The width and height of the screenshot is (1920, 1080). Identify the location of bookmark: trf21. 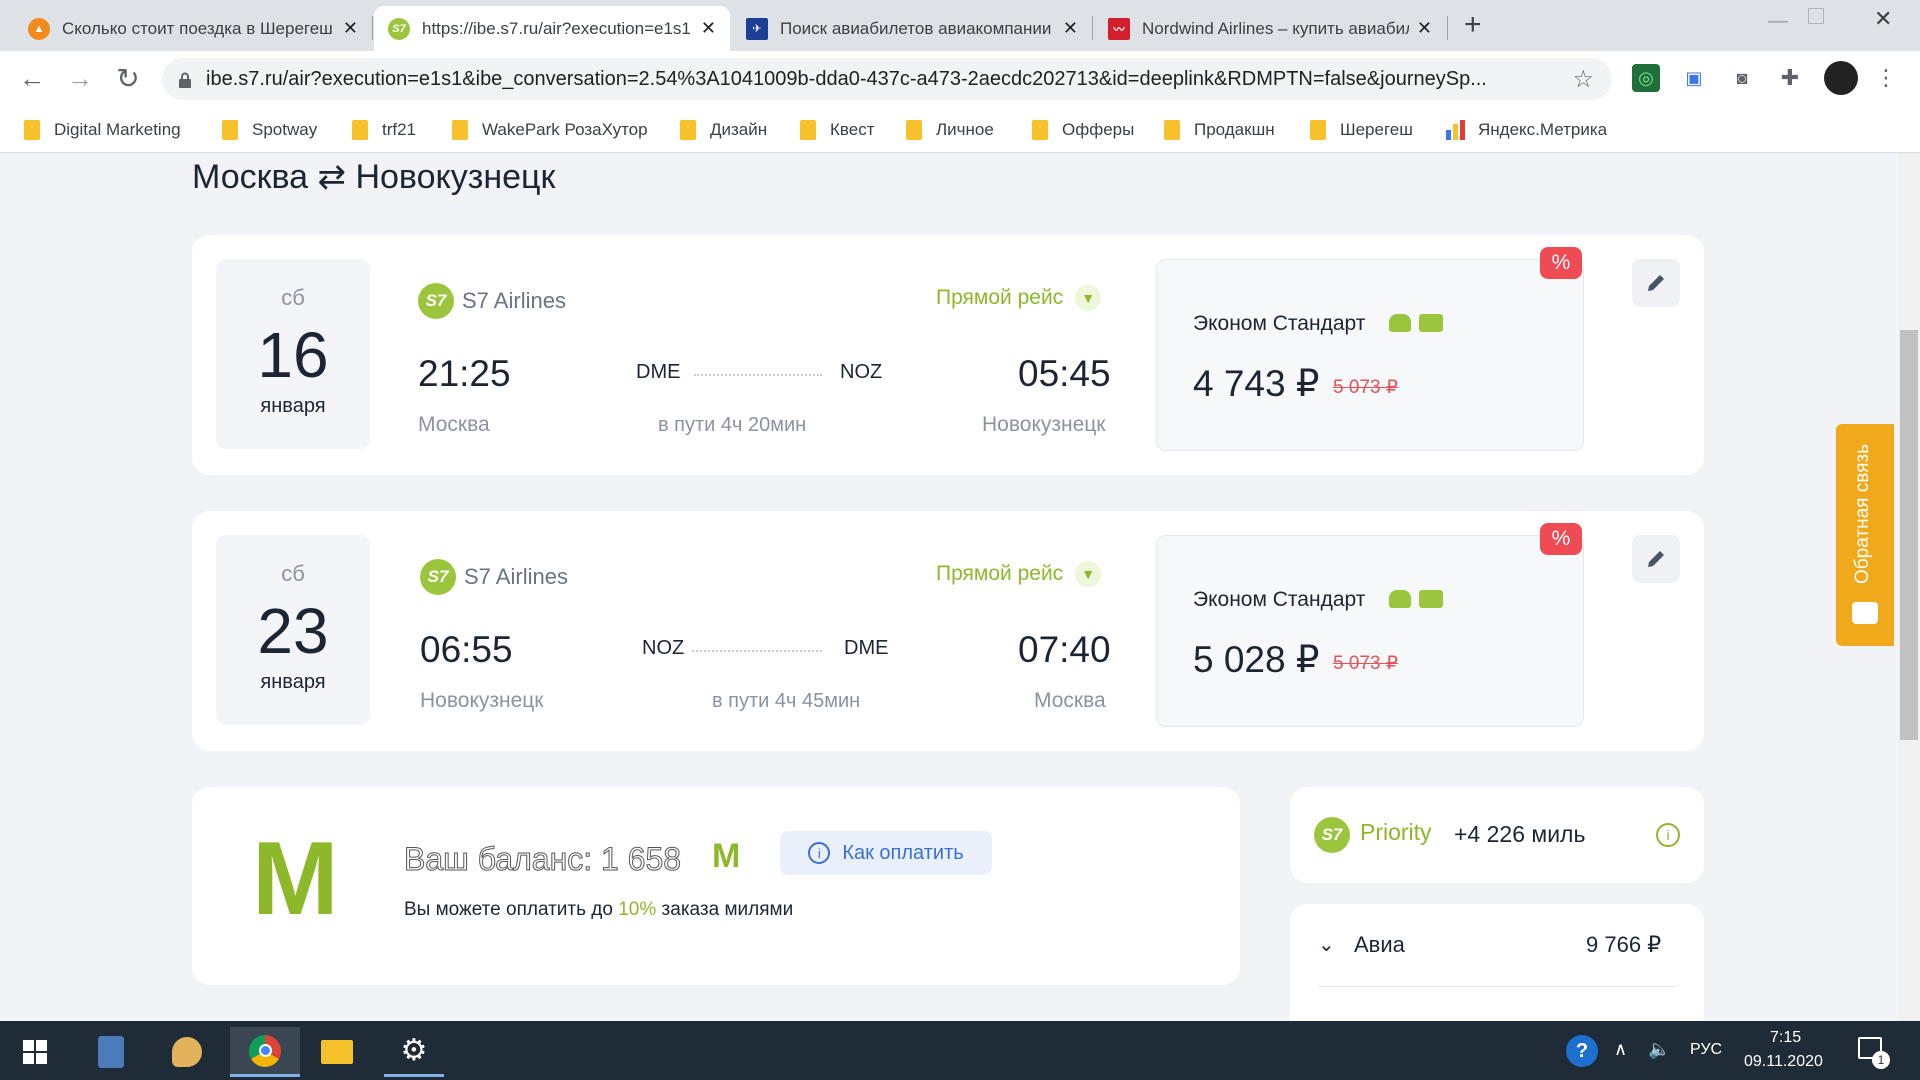
(384, 130).